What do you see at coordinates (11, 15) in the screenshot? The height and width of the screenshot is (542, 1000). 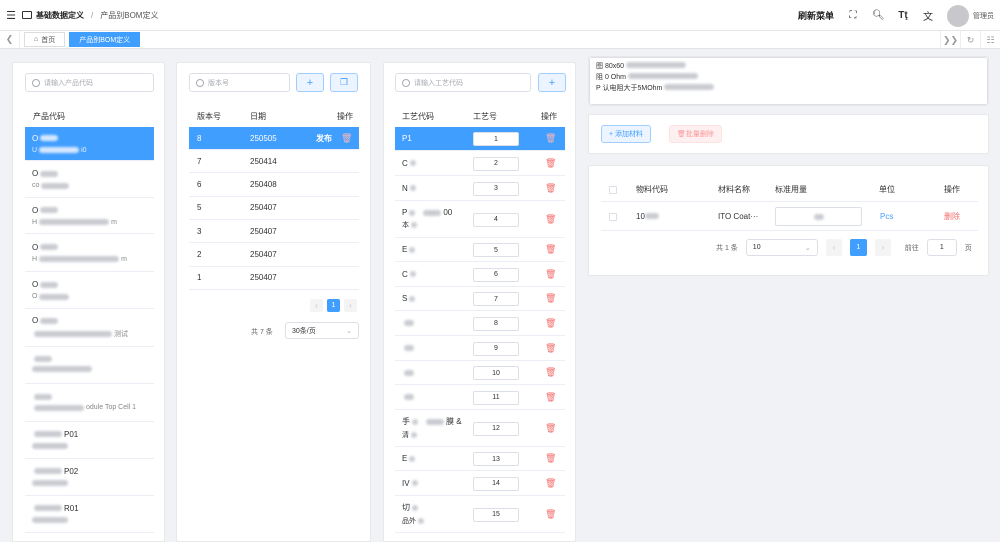 I see `hamburger-icon: ☰` at bounding box center [11, 15].